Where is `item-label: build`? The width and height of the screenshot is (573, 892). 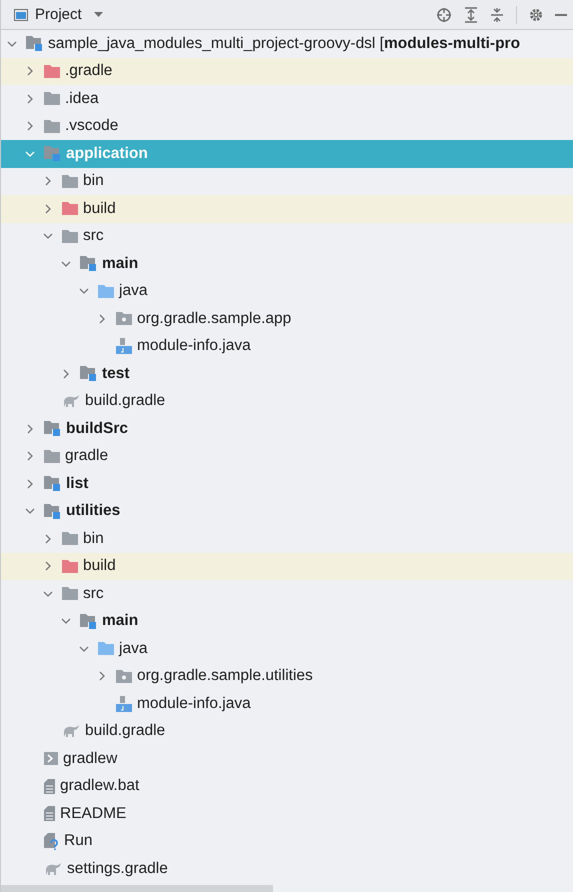 item-label: build is located at coordinates (99, 209).